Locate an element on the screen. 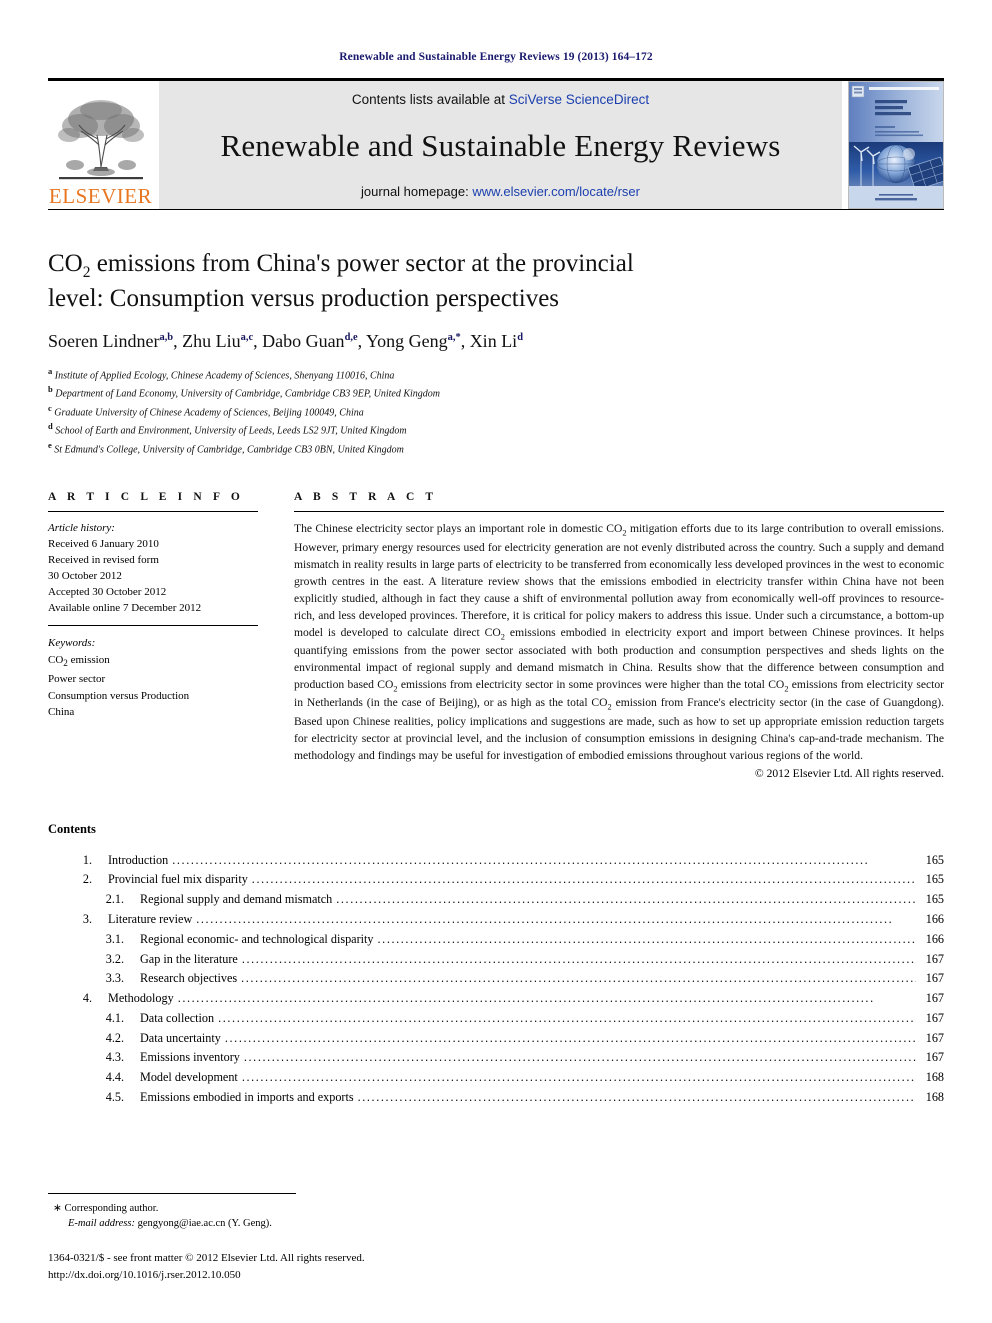 This screenshot has height=1323, width=992. author-name: Yong Geng is located at coordinates (406, 340).